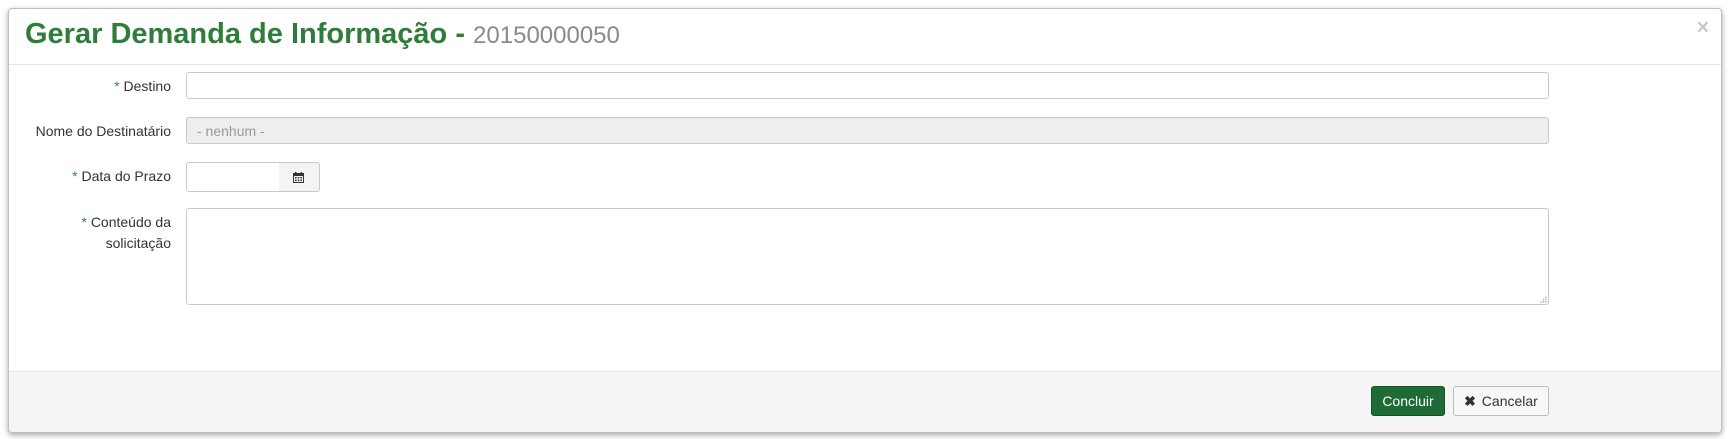 The height and width of the screenshot is (439, 1730). I want to click on cancelar-button: ✖ Cancelar, so click(1501, 401).